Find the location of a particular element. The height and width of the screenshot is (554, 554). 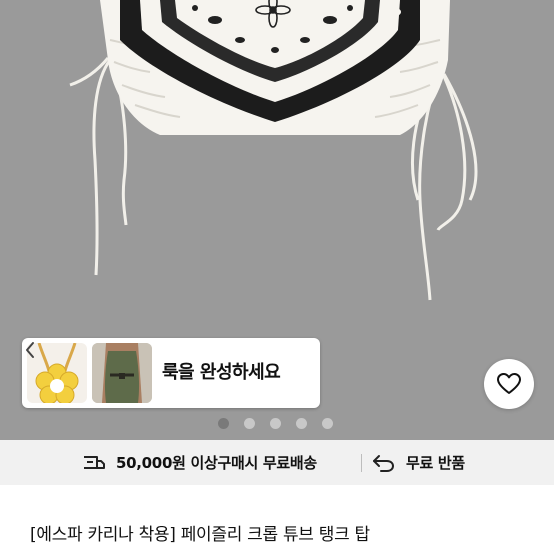

look-thumbnail-model is located at coordinates (122, 373).